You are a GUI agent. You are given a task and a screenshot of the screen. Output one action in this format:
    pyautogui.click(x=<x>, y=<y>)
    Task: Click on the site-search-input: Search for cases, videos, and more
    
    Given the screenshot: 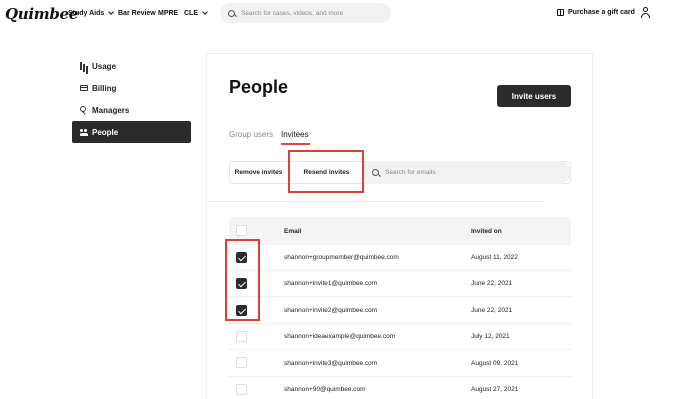 What is the action you would take?
    pyautogui.click(x=305, y=13)
    